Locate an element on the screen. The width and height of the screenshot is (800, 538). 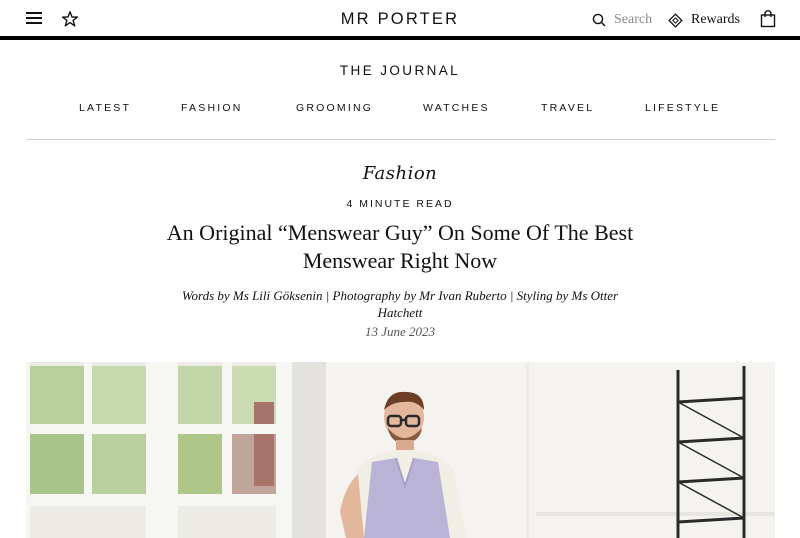
article-category: Fashion is located at coordinates (400, 173).